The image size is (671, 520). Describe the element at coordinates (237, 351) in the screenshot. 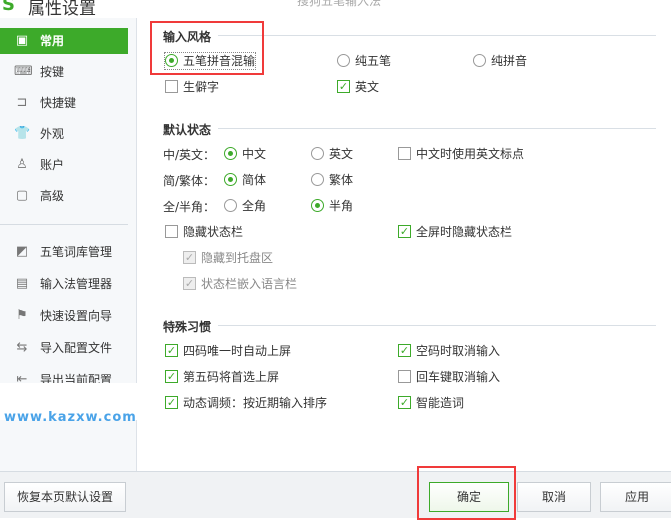

I see `label: 四码唯一时自动上屏` at that location.